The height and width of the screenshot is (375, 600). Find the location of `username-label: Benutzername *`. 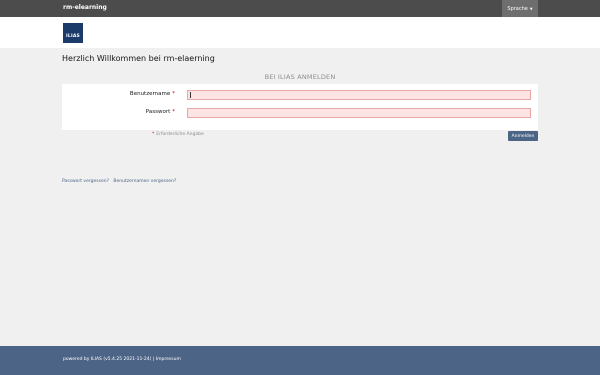

username-label: Benutzername * is located at coordinates (152, 94).